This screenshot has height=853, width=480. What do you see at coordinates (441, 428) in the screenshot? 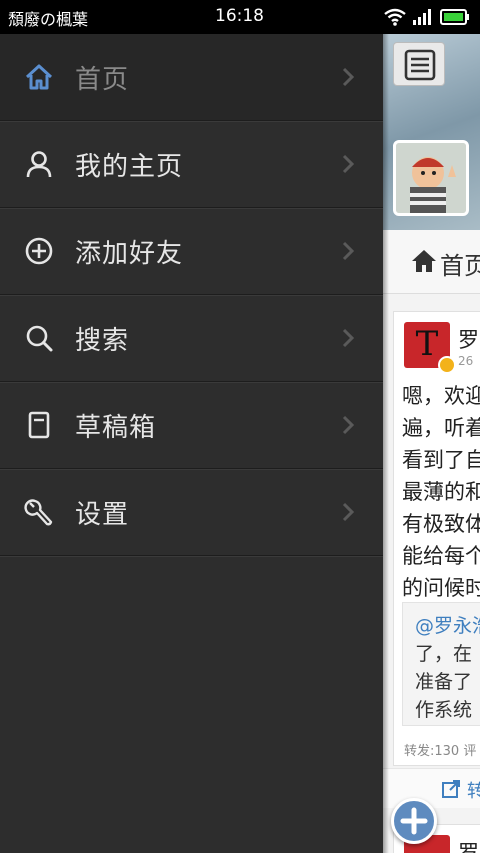
I see `post-text-line: 遍，听着` at bounding box center [441, 428].